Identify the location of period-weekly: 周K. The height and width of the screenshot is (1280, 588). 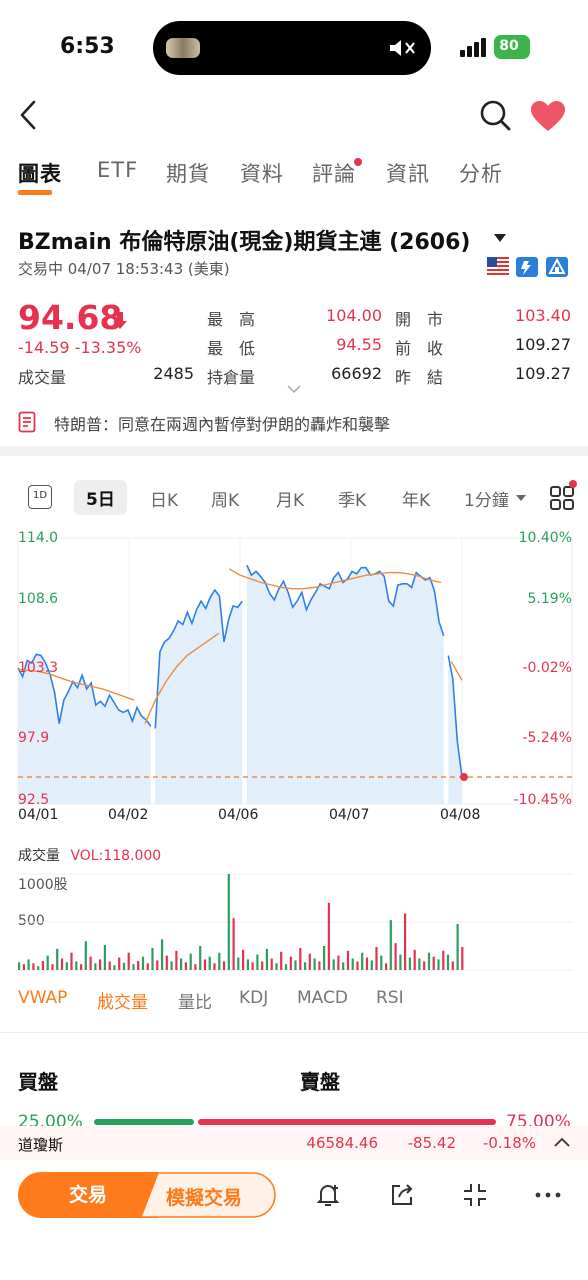
(225, 498).